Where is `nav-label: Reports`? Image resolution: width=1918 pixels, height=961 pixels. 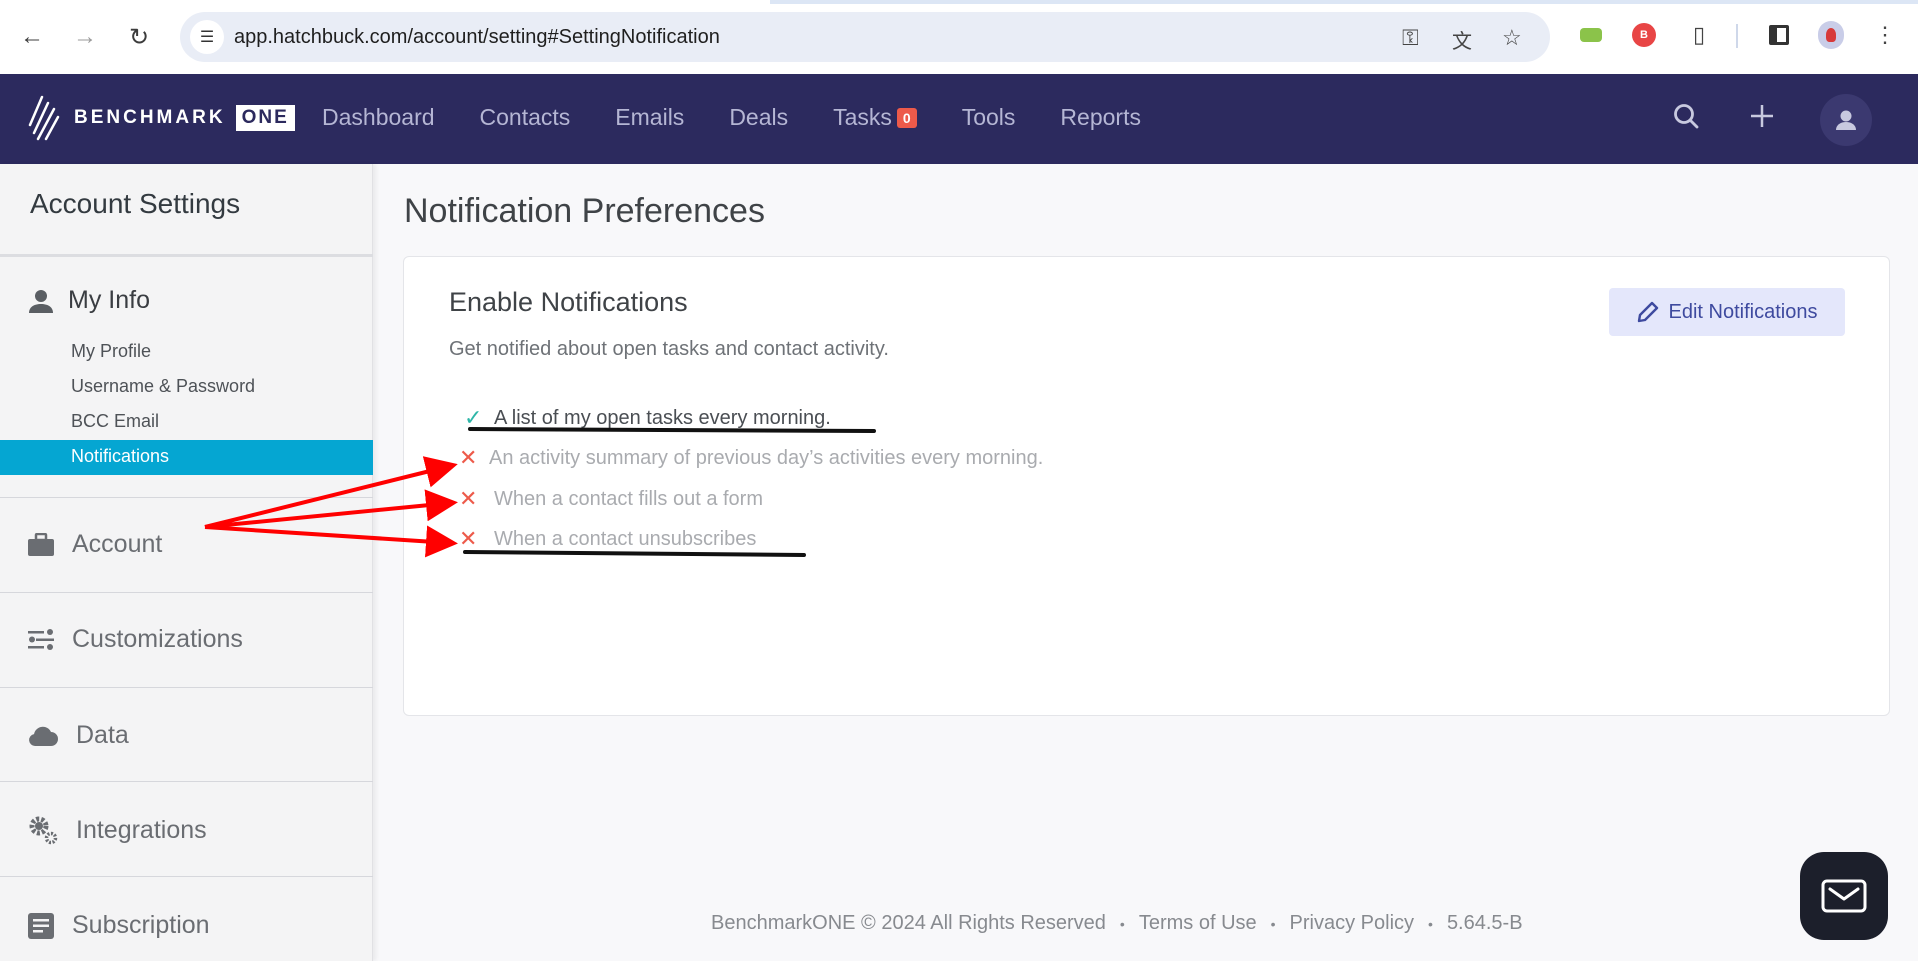
nav-label: Reports is located at coordinates (1100, 117).